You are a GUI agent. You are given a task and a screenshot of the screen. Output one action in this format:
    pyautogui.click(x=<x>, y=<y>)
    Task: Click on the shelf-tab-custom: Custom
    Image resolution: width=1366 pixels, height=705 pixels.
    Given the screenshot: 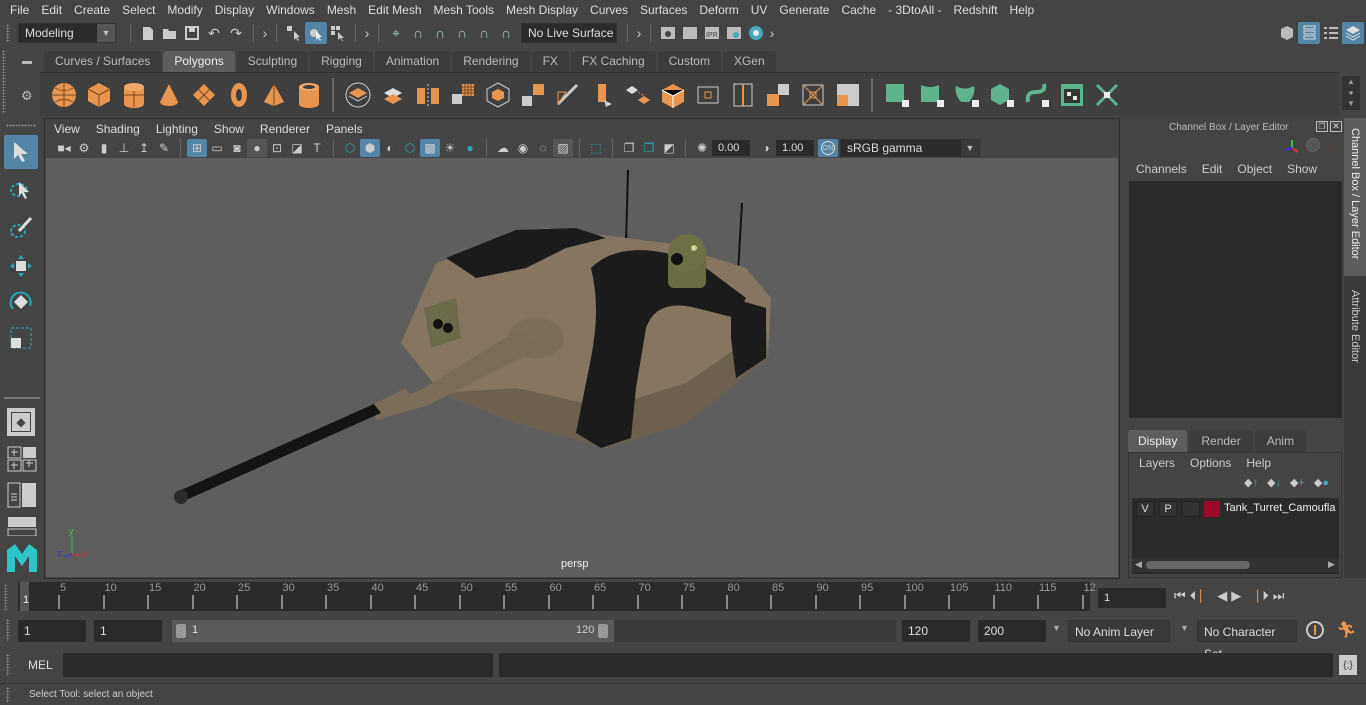 What is the action you would take?
    pyautogui.click(x=689, y=61)
    